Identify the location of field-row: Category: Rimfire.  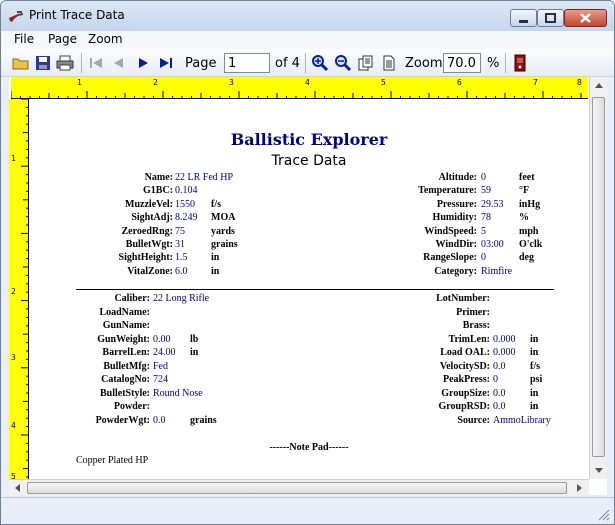
(309, 272).